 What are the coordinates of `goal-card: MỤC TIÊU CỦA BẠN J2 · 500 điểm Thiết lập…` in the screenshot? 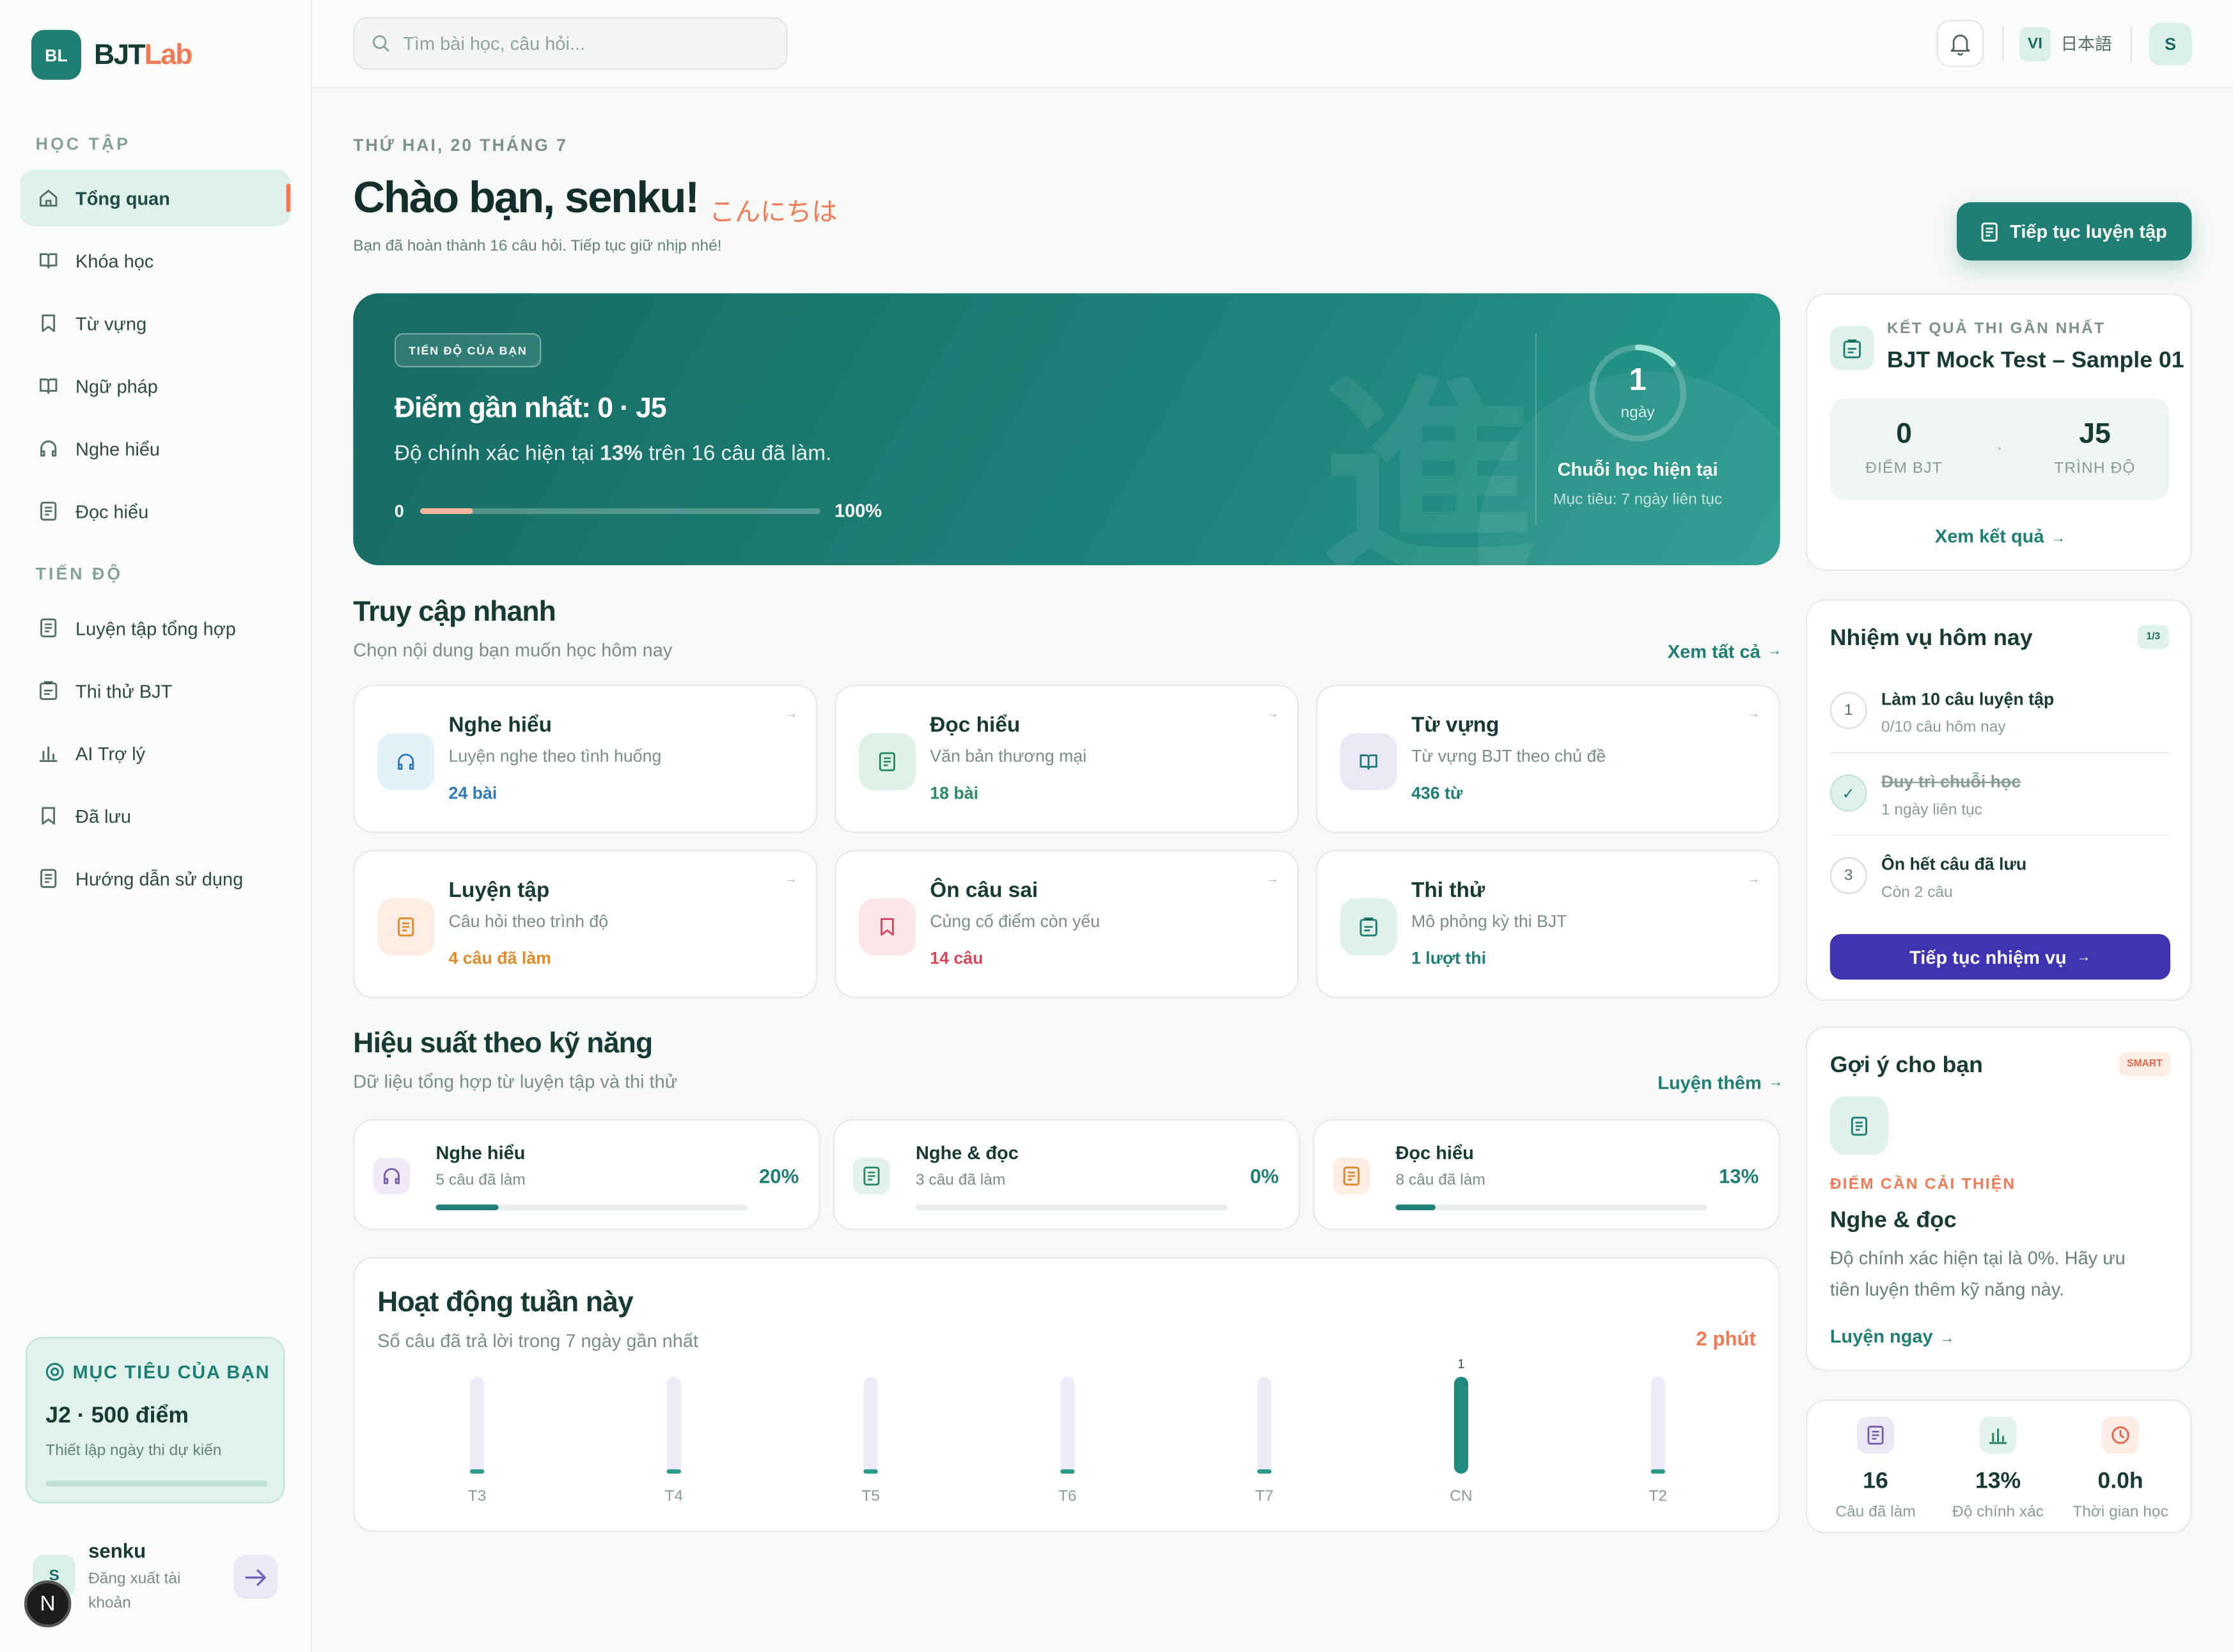 It's located at (155, 1421).